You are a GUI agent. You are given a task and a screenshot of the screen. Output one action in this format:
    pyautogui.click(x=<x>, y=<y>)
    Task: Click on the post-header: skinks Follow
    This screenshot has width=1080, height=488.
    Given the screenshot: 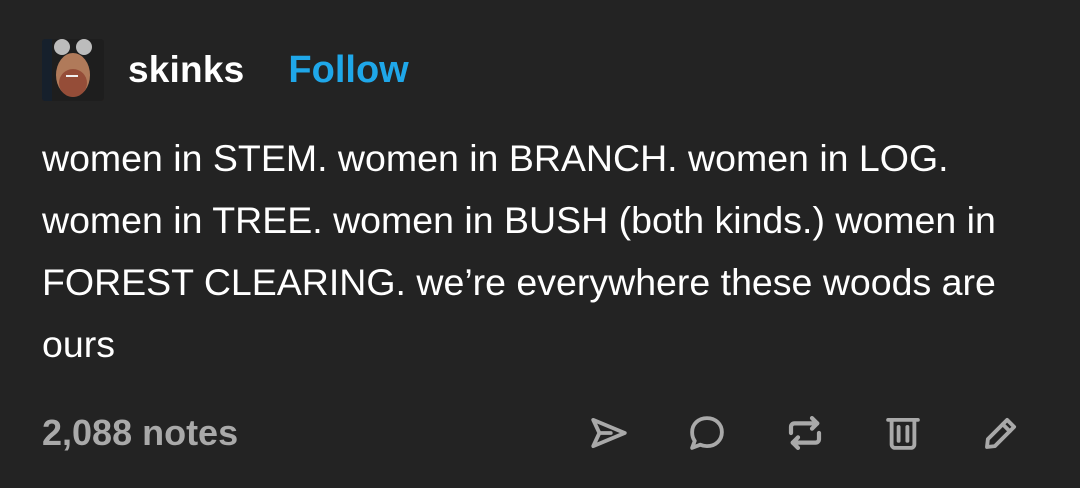 What is the action you would take?
    pyautogui.click(x=225, y=70)
    